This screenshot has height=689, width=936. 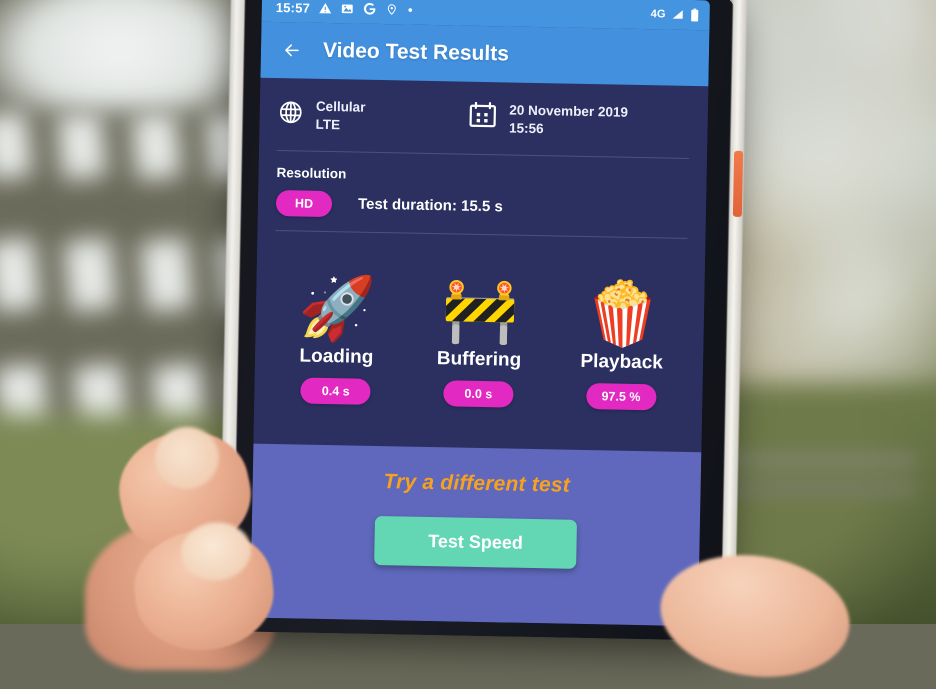 What do you see at coordinates (416, 52) in the screenshot?
I see `page-title: Video Test Results` at bounding box center [416, 52].